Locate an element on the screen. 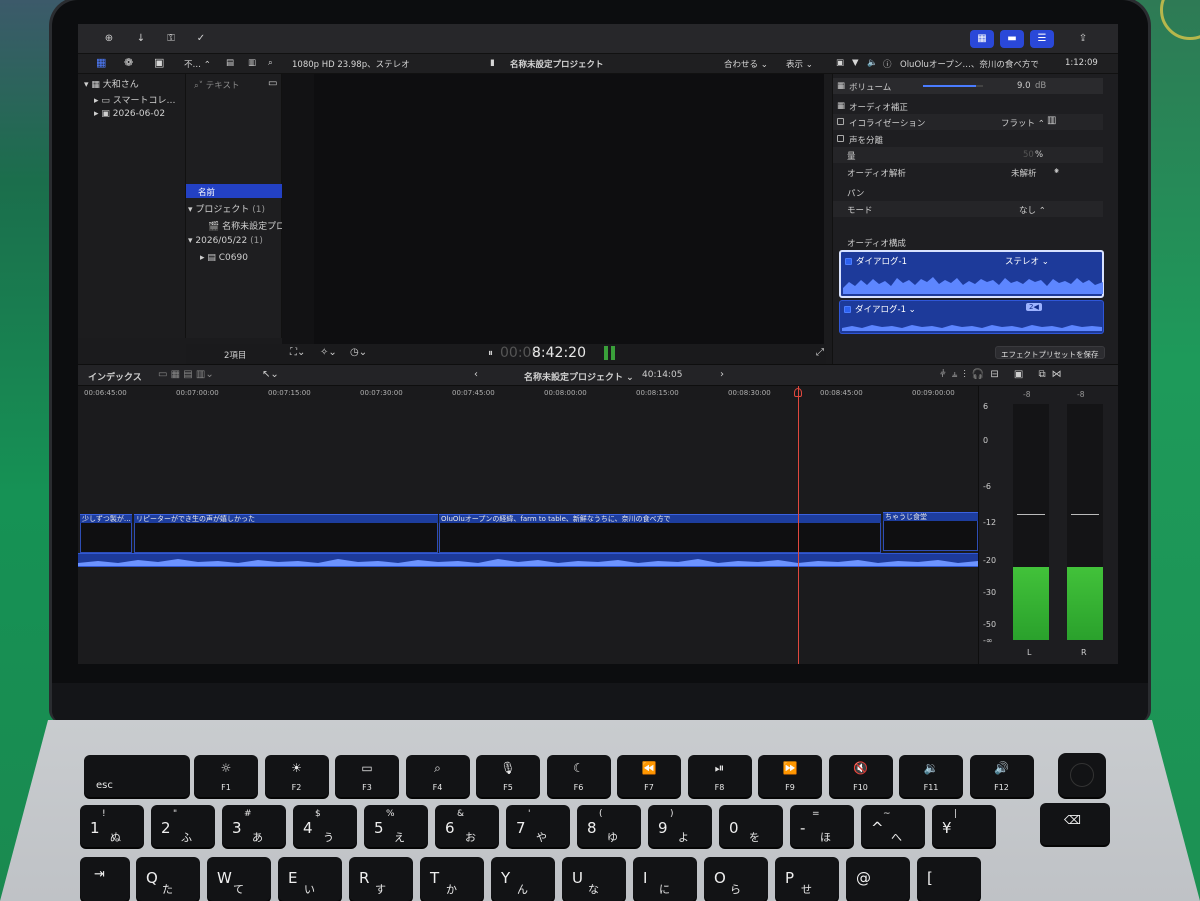  library-item: ▾ ▦ 大和さん is located at coordinates (111, 84).